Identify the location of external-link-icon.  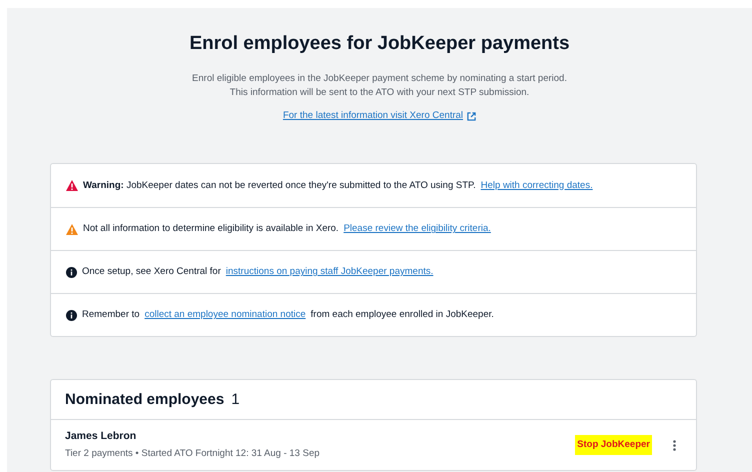
(471, 116).